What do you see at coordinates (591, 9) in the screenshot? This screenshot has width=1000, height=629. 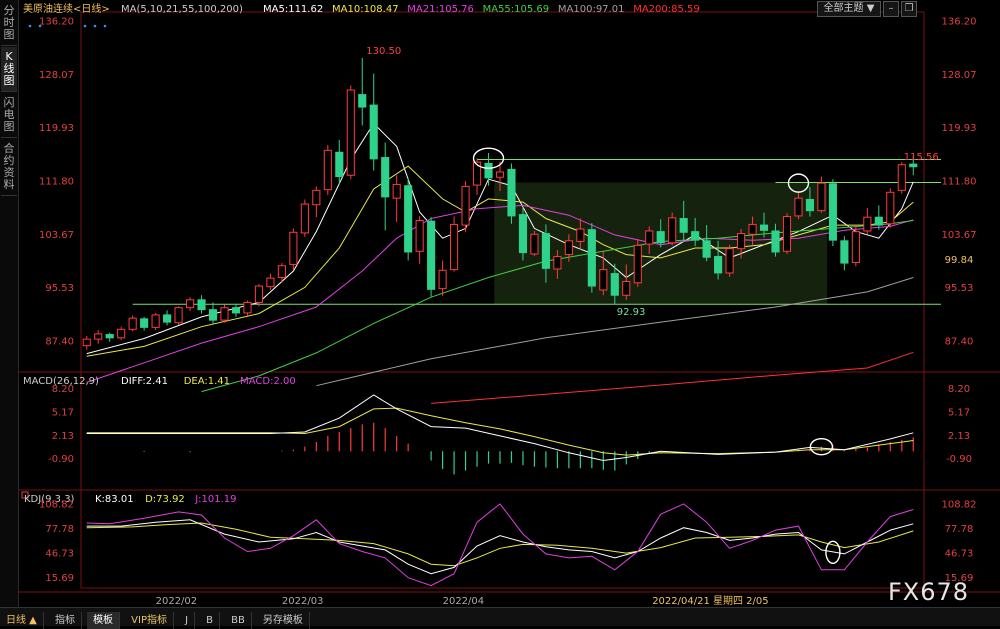 I see `ma-value-4: MA100:97.01` at bounding box center [591, 9].